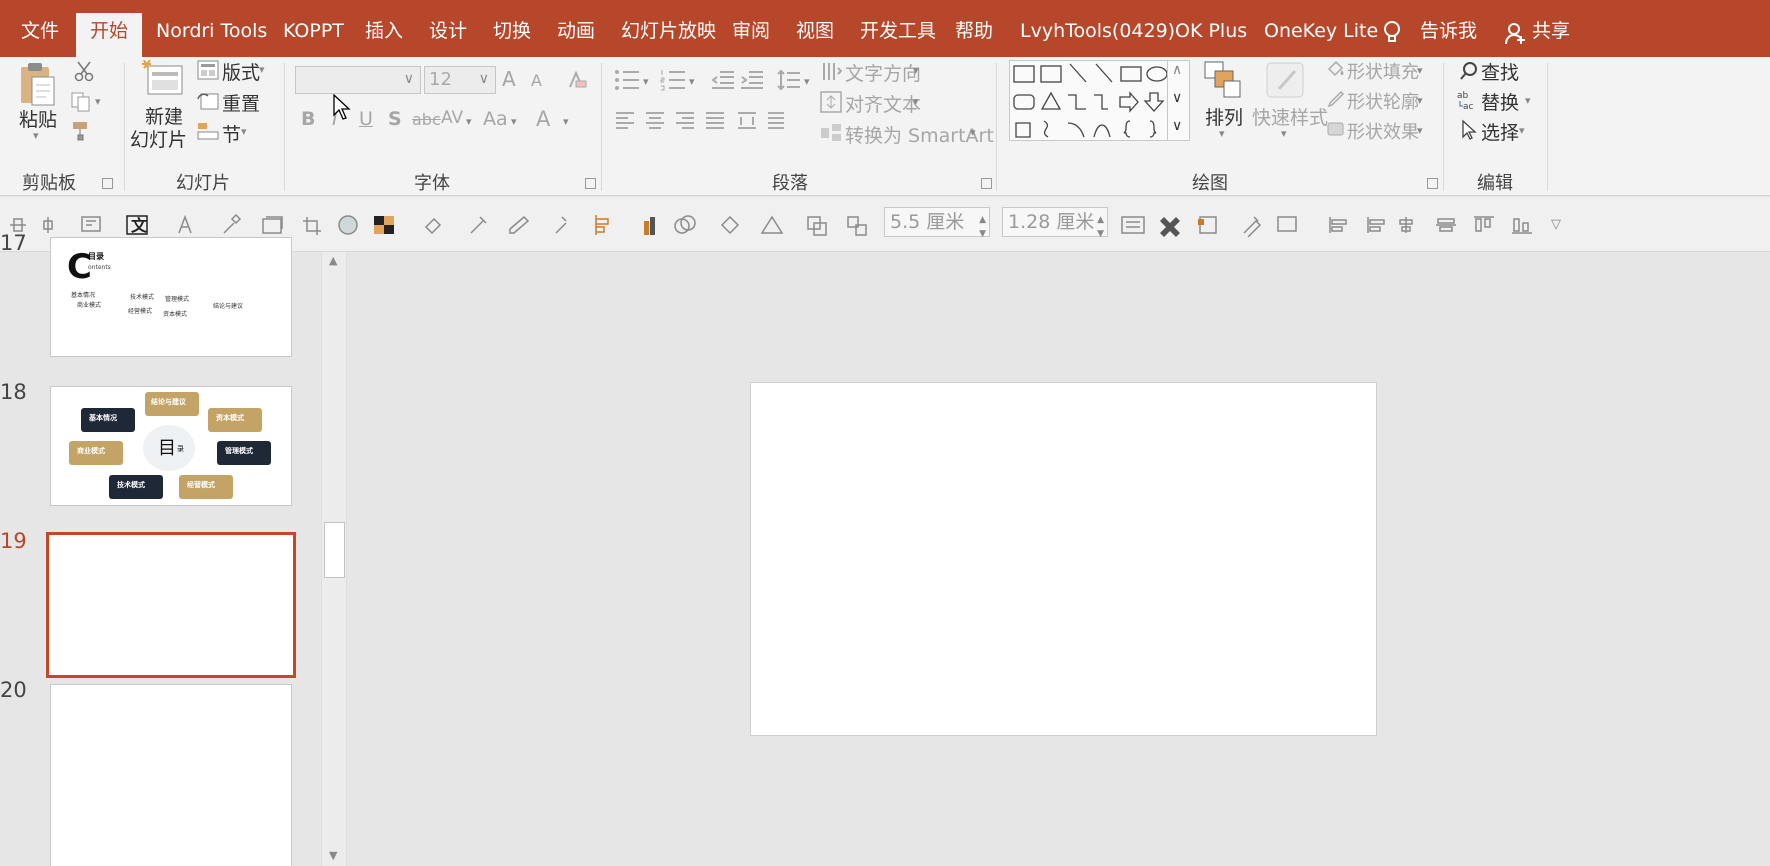  What do you see at coordinates (627, 80) in the screenshot?
I see `bullets-icon` at bounding box center [627, 80].